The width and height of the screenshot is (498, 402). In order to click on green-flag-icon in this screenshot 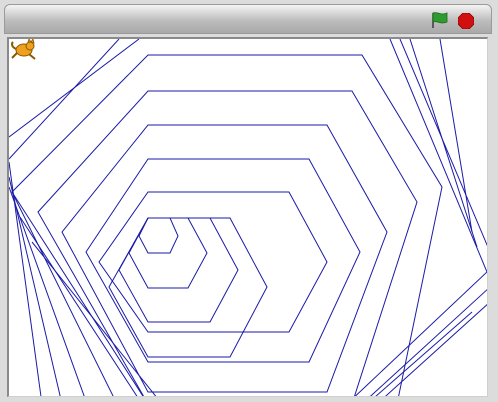, I will do `click(439, 20)`.